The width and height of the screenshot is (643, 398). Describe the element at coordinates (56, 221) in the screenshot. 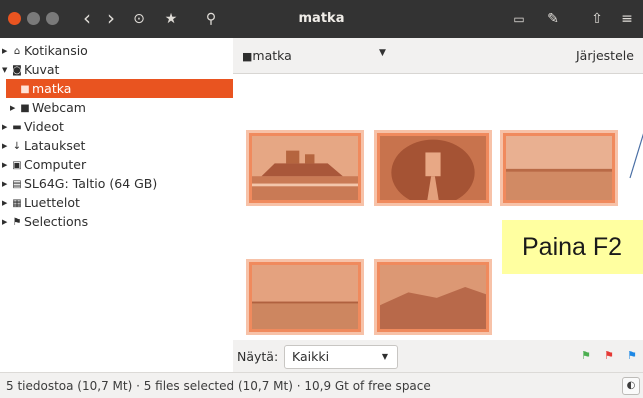

I see `sidebar-item-label: Selections` at that location.